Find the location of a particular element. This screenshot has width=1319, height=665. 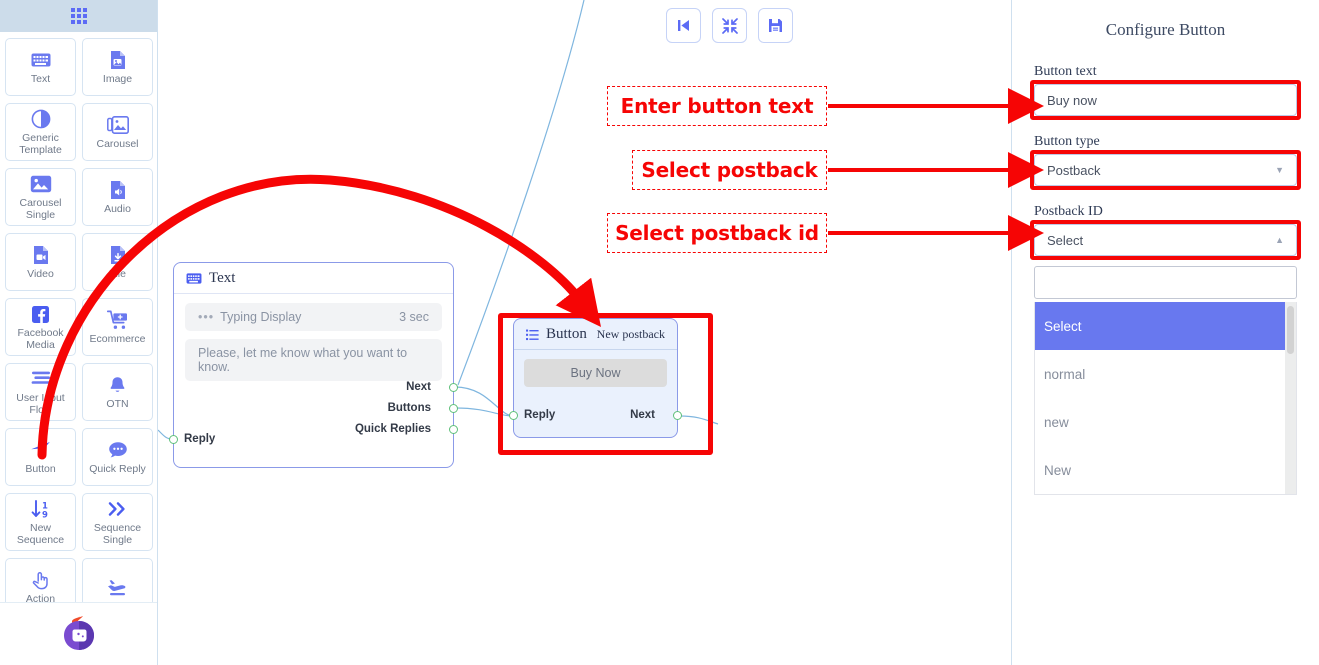

typing-dots-icon: ••• is located at coordinates (206, 317).